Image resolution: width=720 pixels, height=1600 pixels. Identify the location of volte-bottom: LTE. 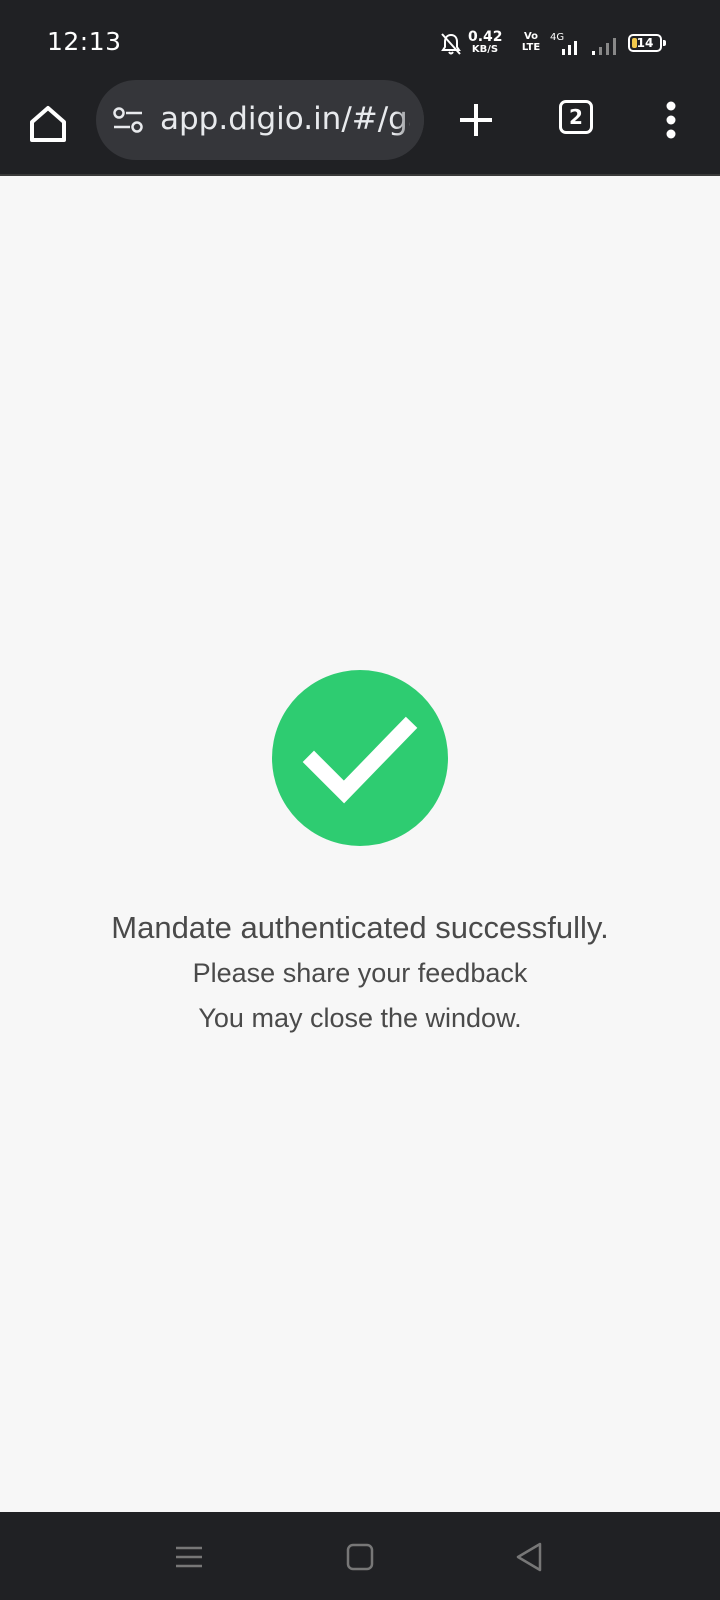
(531, 47).